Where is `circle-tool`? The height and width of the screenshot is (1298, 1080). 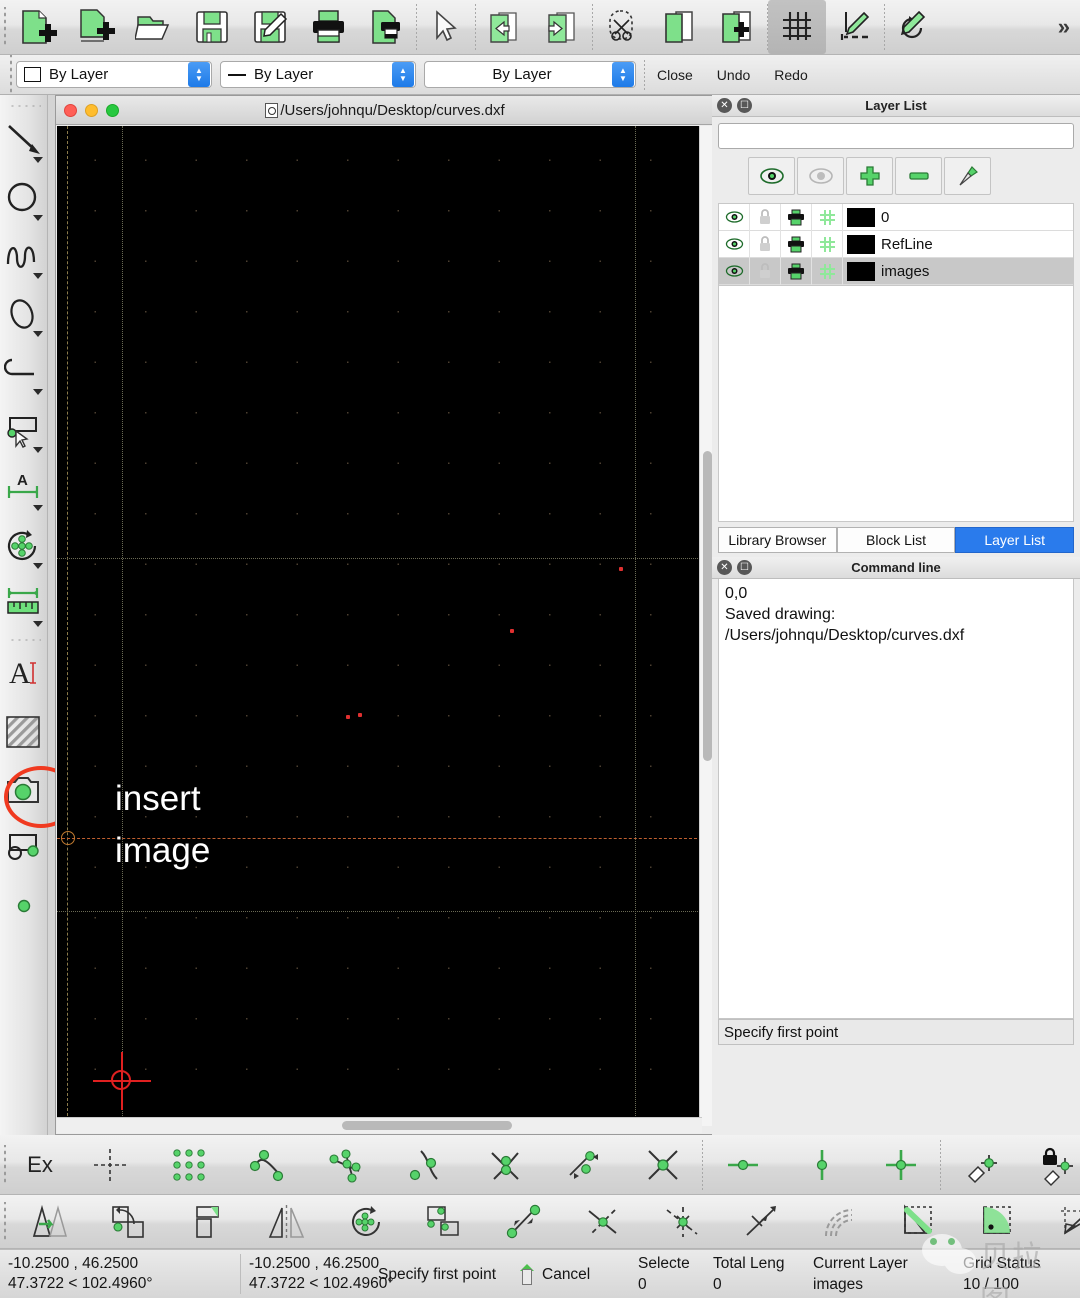 circle-tool is located at coordinates (24, 198).